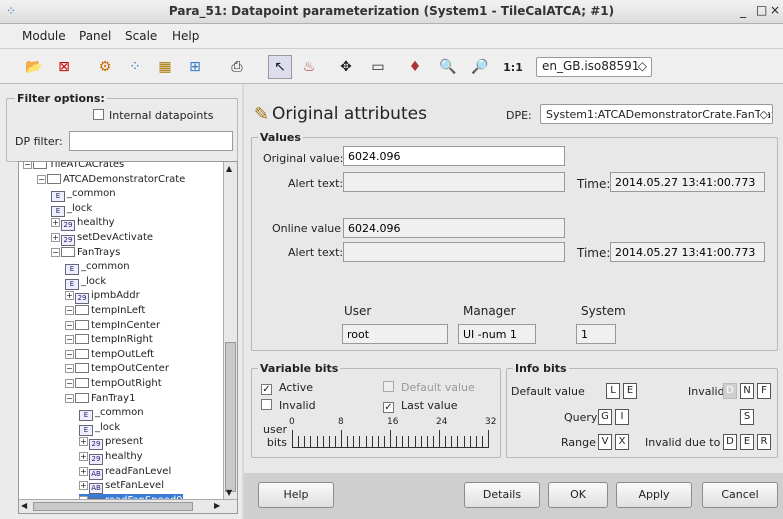  Describe the element at coordinates (109, 340) in the screenshot. I see `tree-item: − tempInRight` at that location.